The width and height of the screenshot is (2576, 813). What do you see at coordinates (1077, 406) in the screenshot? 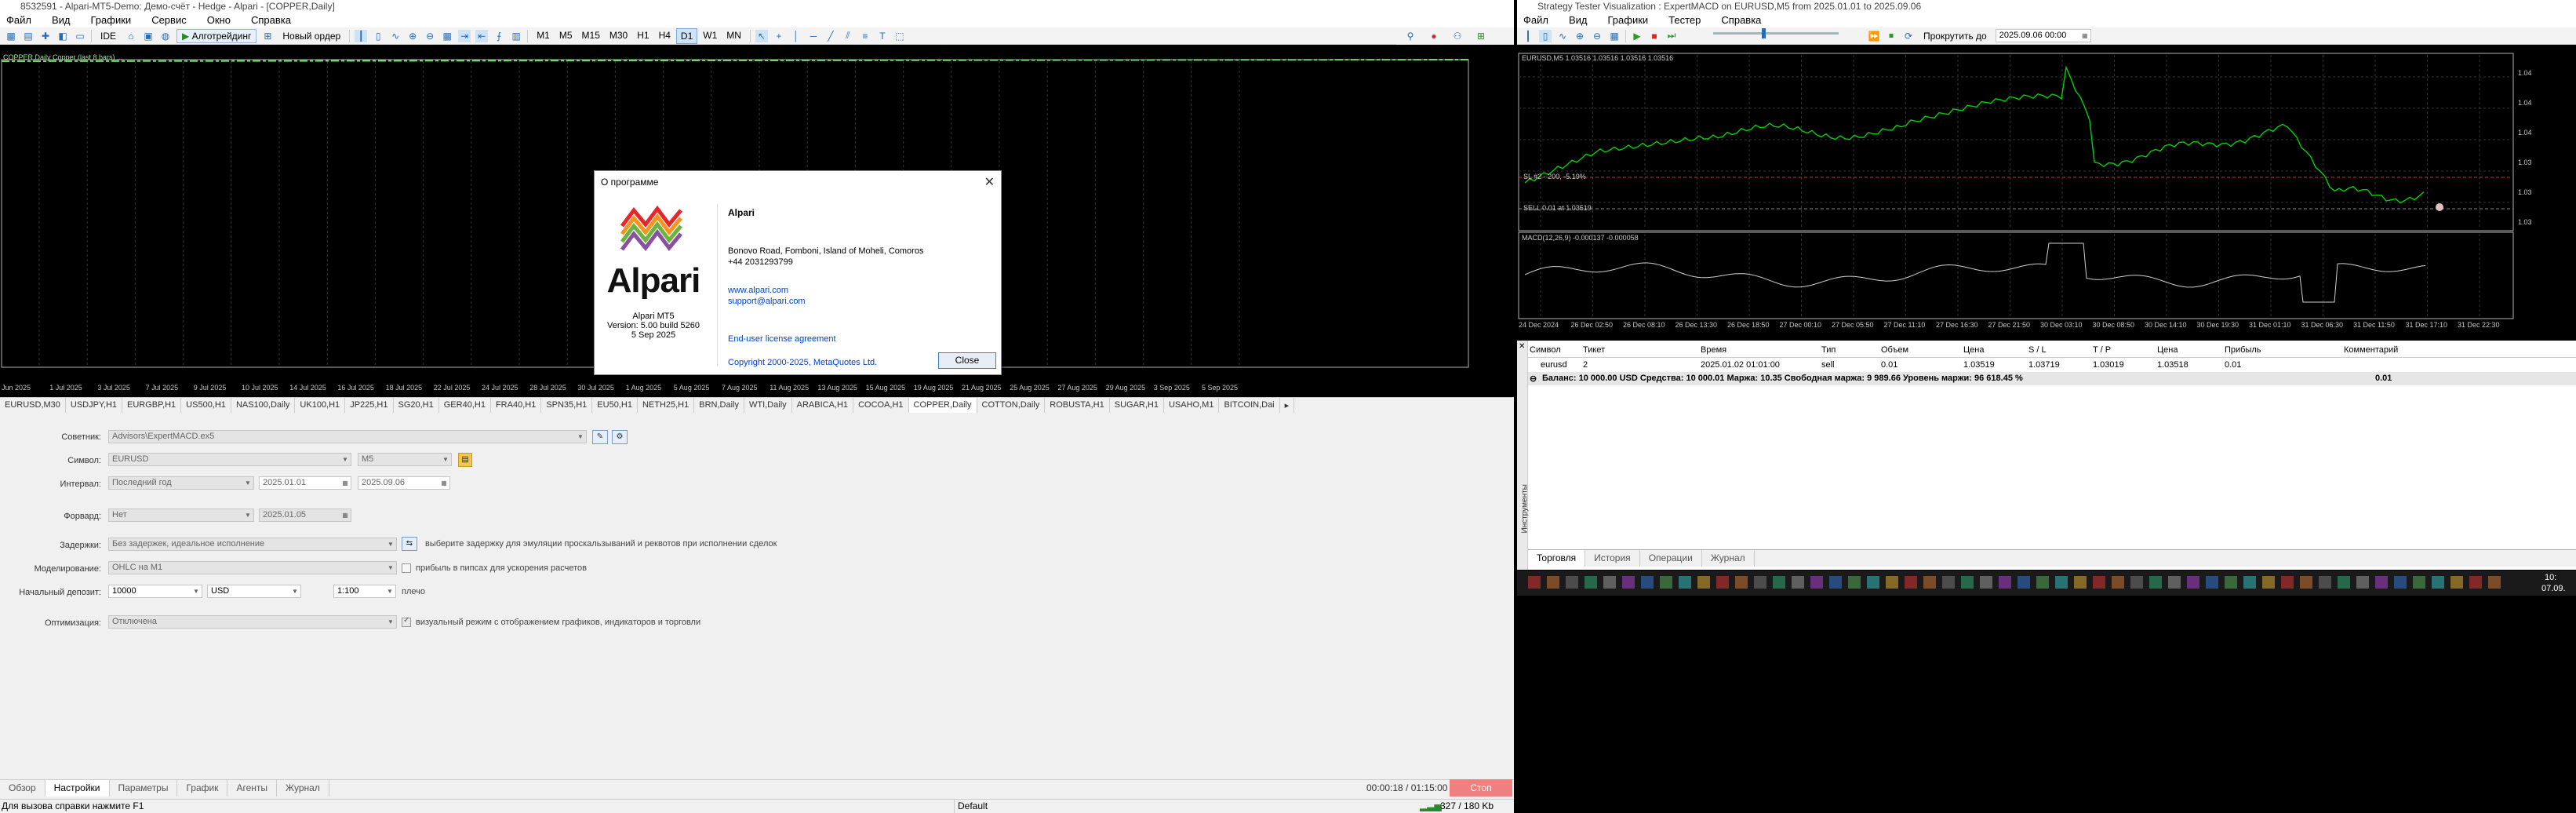
I see `symbol-tab: ROBUSTA,H1` at bounding box center [1077, 406].